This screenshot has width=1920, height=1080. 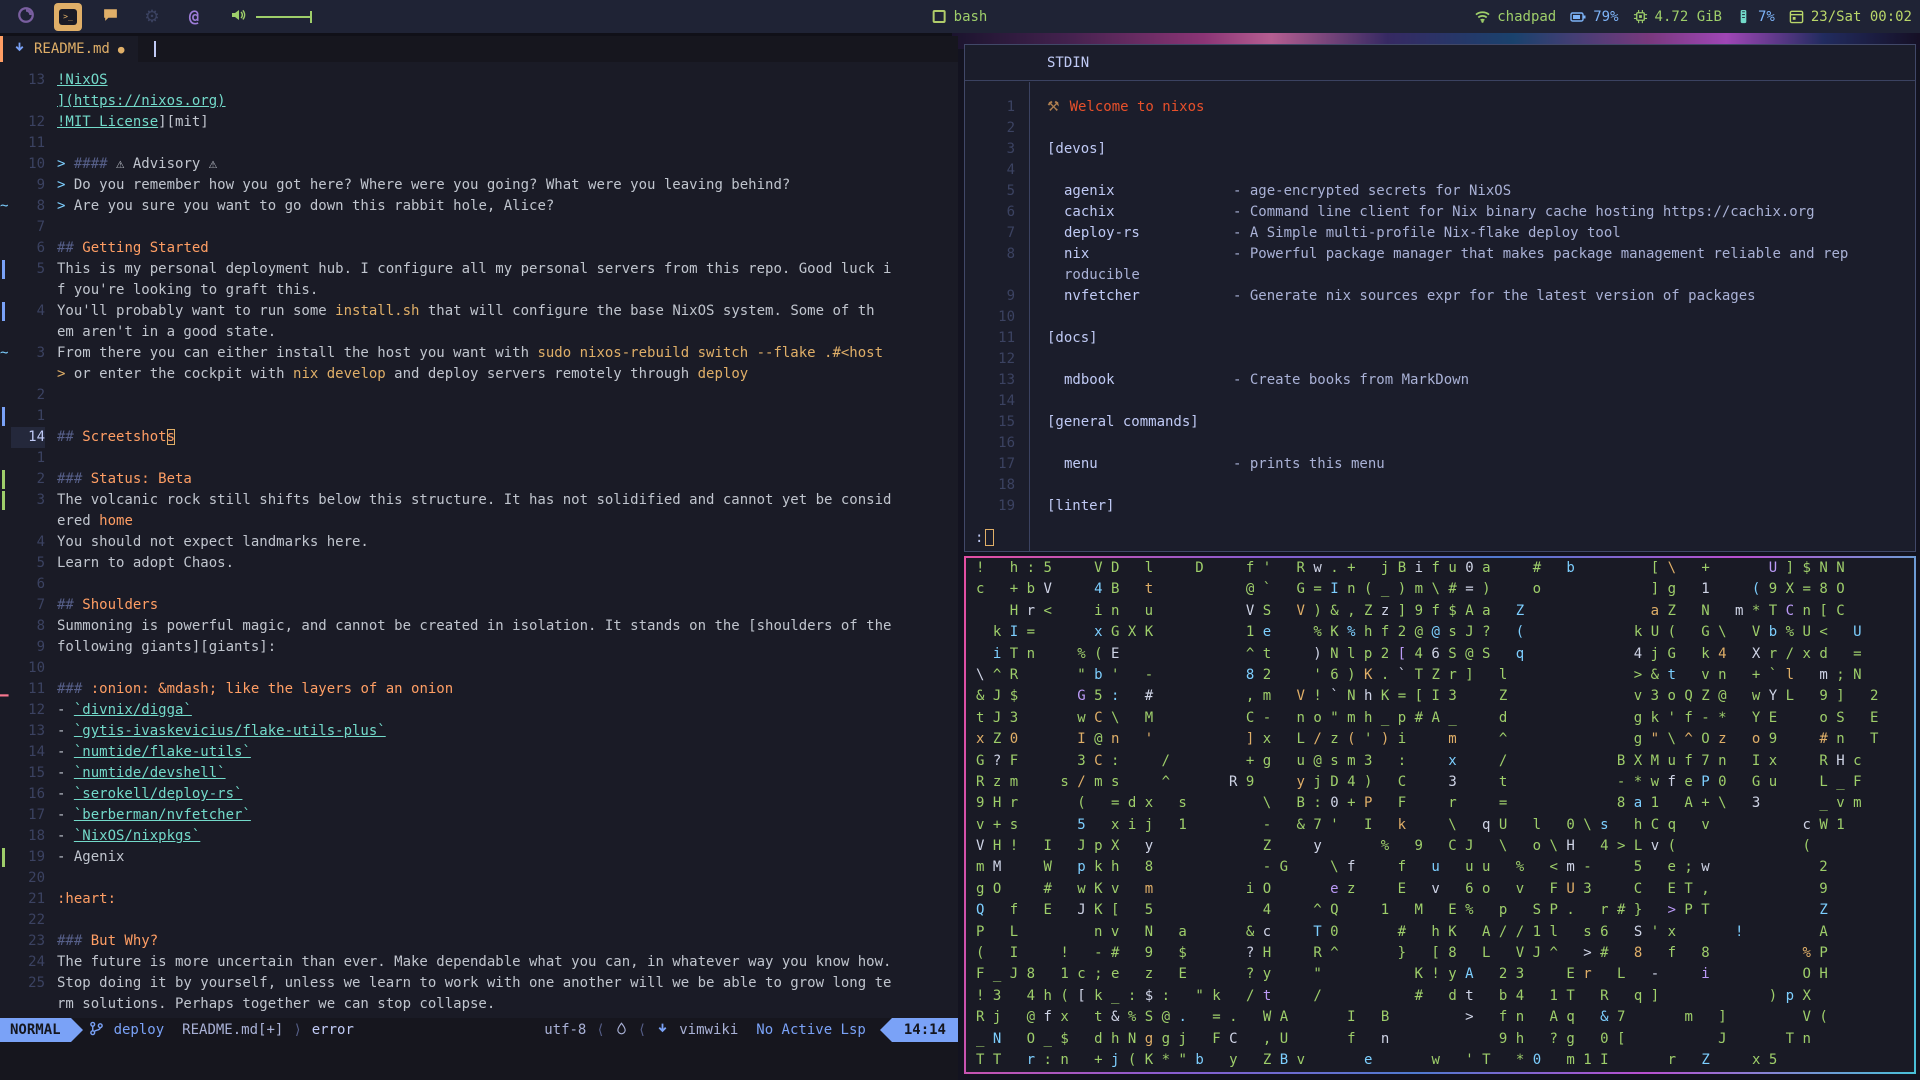 I want to click on editor-line: em aren't in a good state., so click(x=479, y=332).